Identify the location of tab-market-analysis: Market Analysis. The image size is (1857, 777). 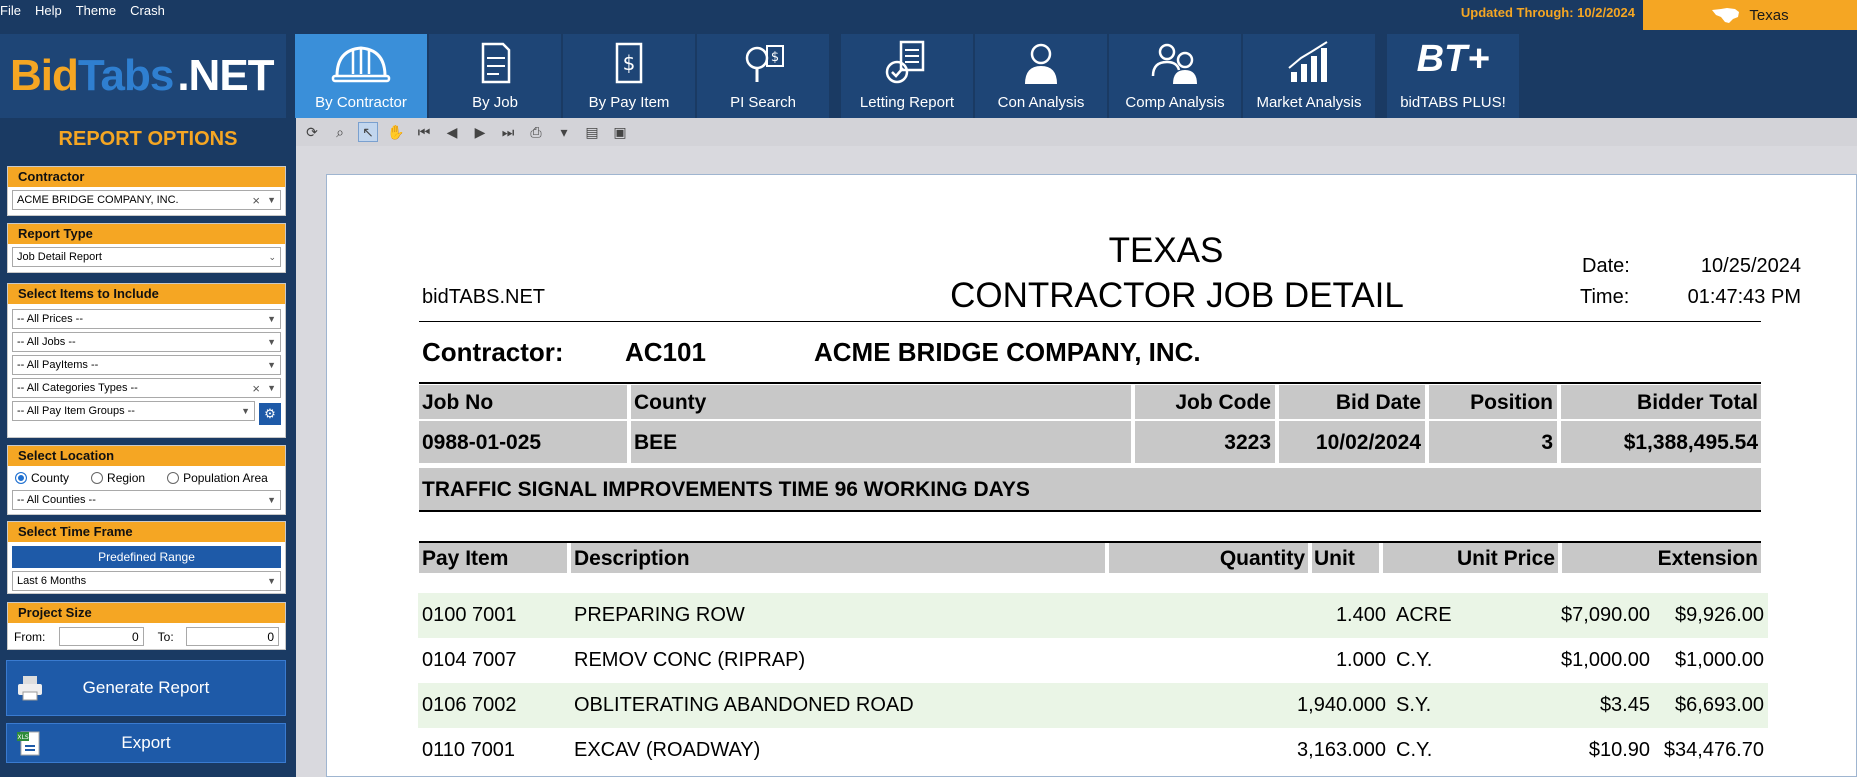
(1309, 76).